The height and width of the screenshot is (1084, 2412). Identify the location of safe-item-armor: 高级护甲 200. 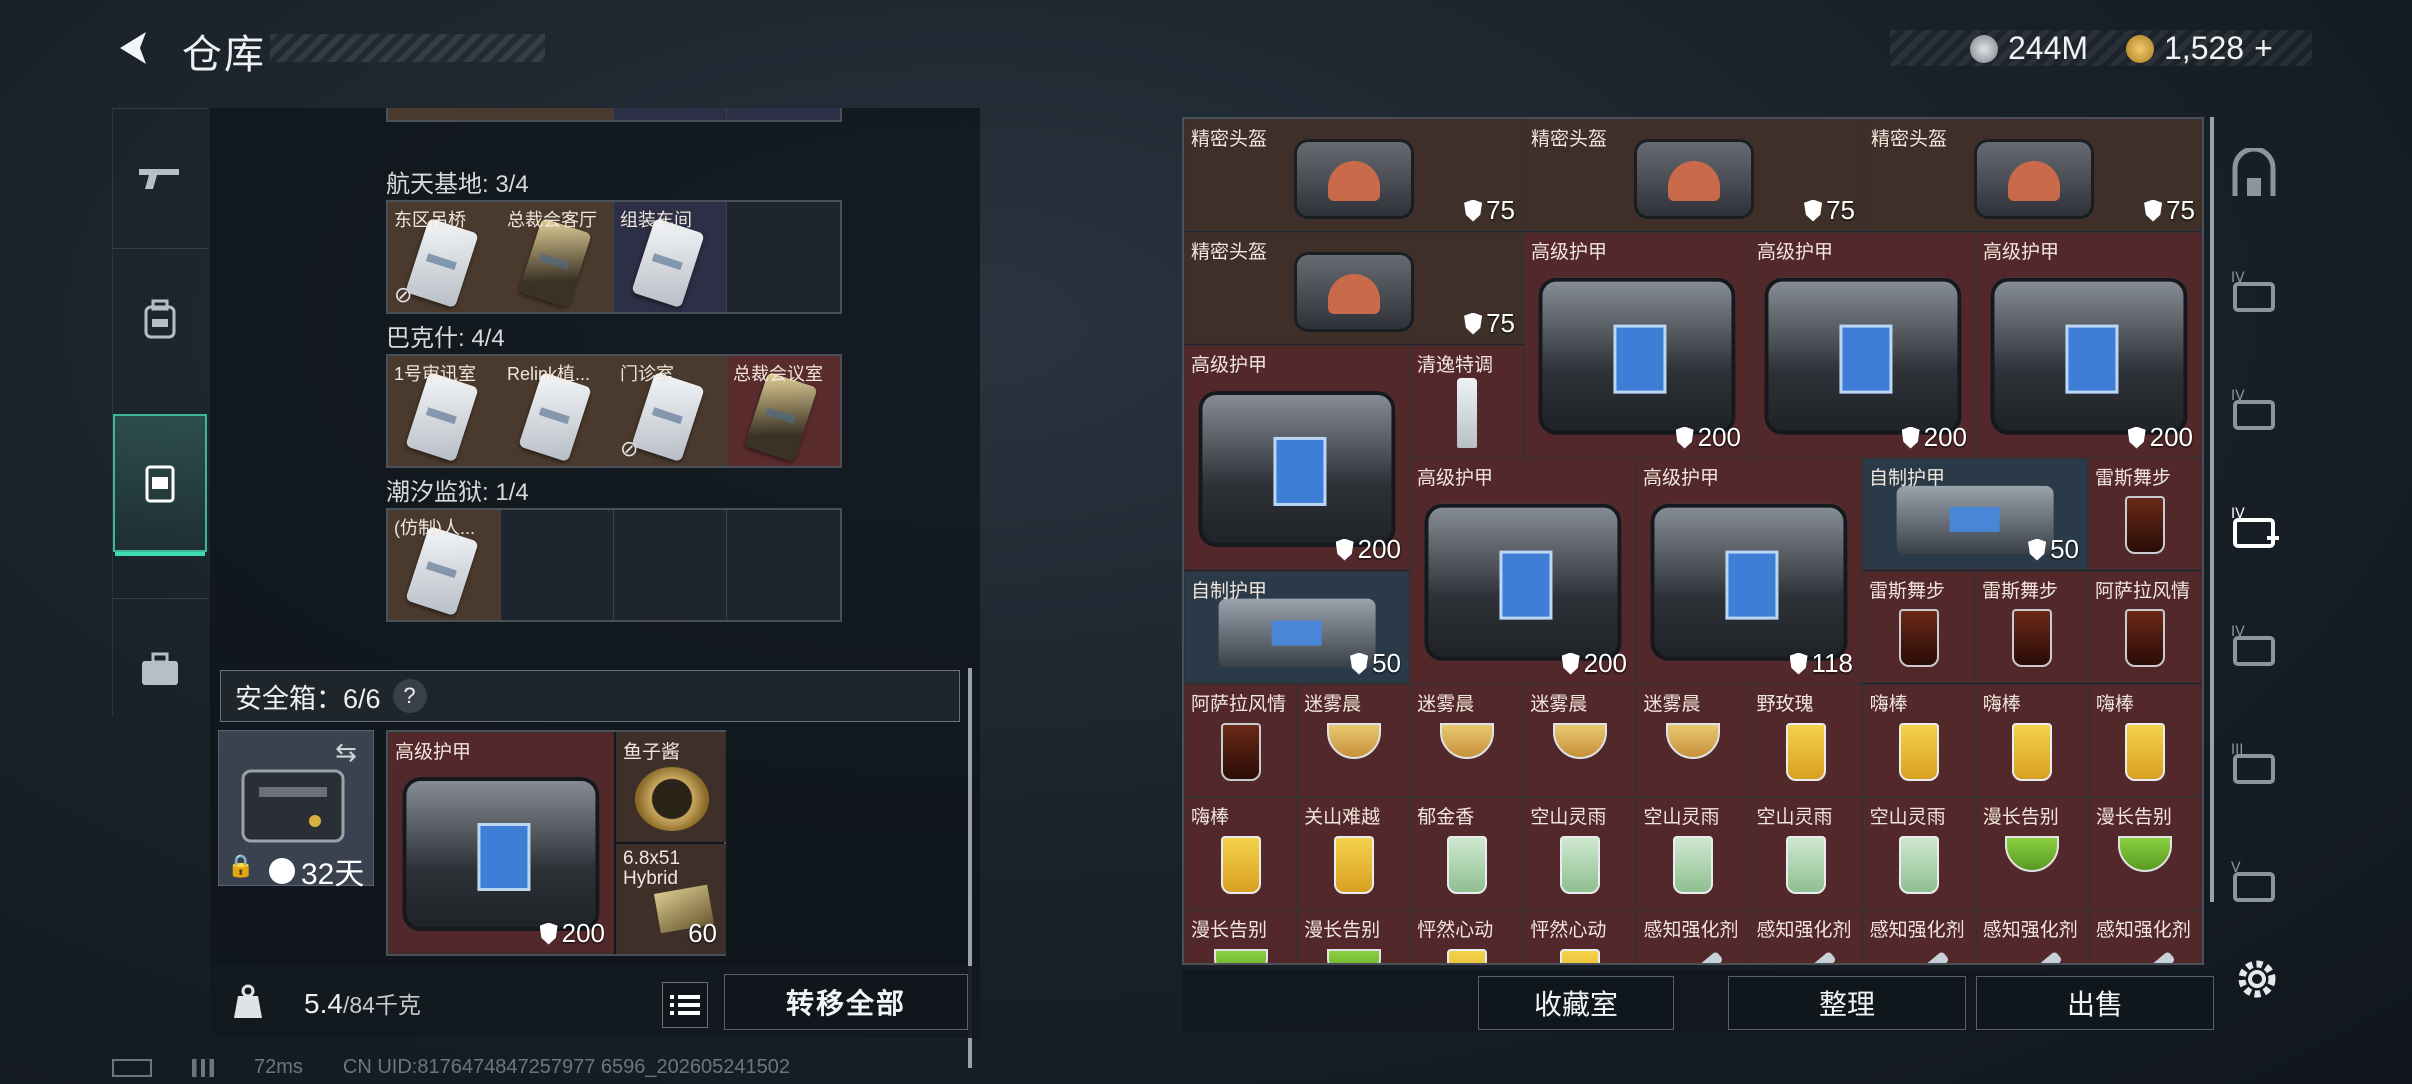
(501, 843).